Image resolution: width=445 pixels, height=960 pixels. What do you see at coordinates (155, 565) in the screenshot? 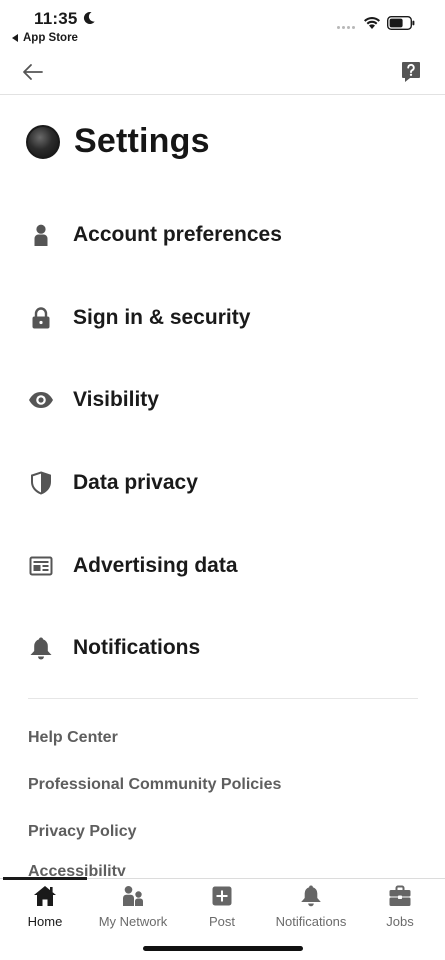
I see `setting-label: Advertising data` at bounding box center [155, 565].